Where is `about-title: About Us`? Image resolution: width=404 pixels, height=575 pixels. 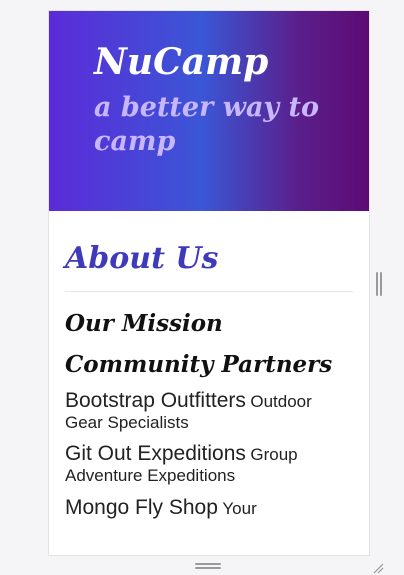 about-title: About Us is located at coordinates (142, 258).